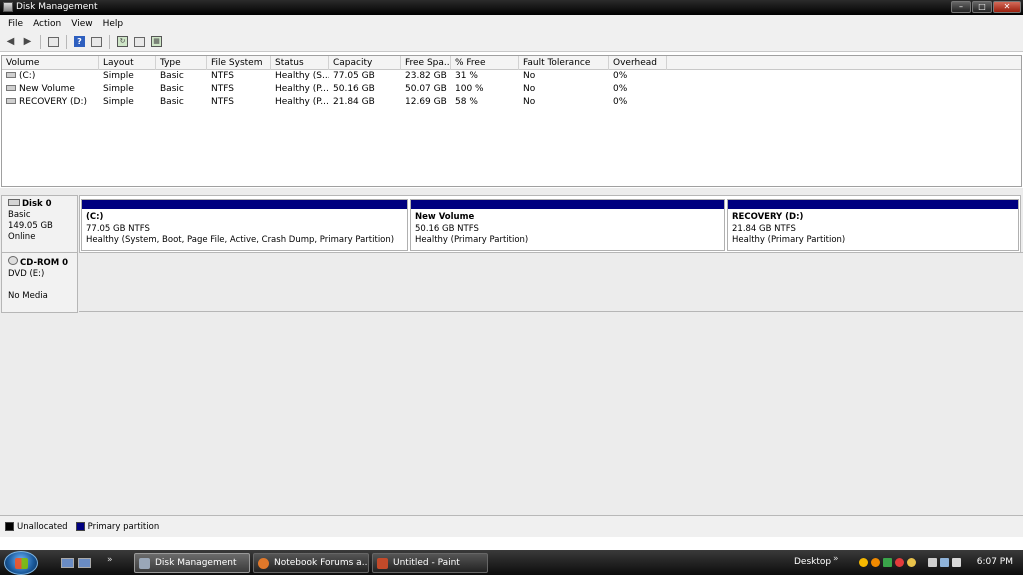  I want to click on console-tree-icon, so click(53, 41).